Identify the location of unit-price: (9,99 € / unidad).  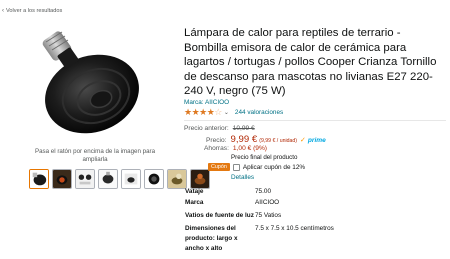
(278, 141).